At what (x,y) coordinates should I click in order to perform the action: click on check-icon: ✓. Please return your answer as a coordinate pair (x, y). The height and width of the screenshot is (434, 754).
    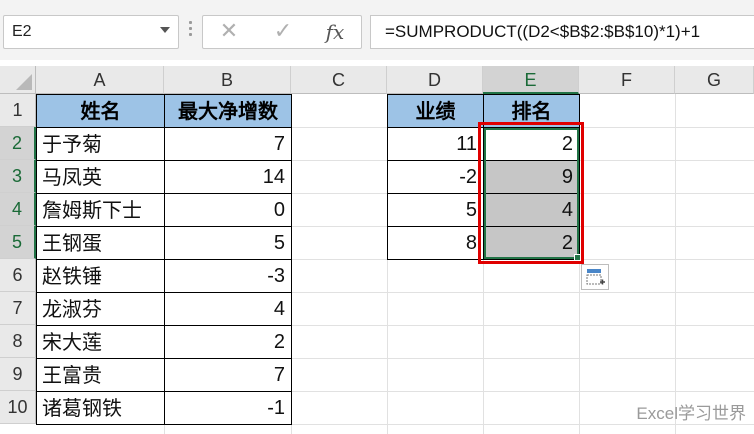
    Looking at the image, I should click on (283, 32).